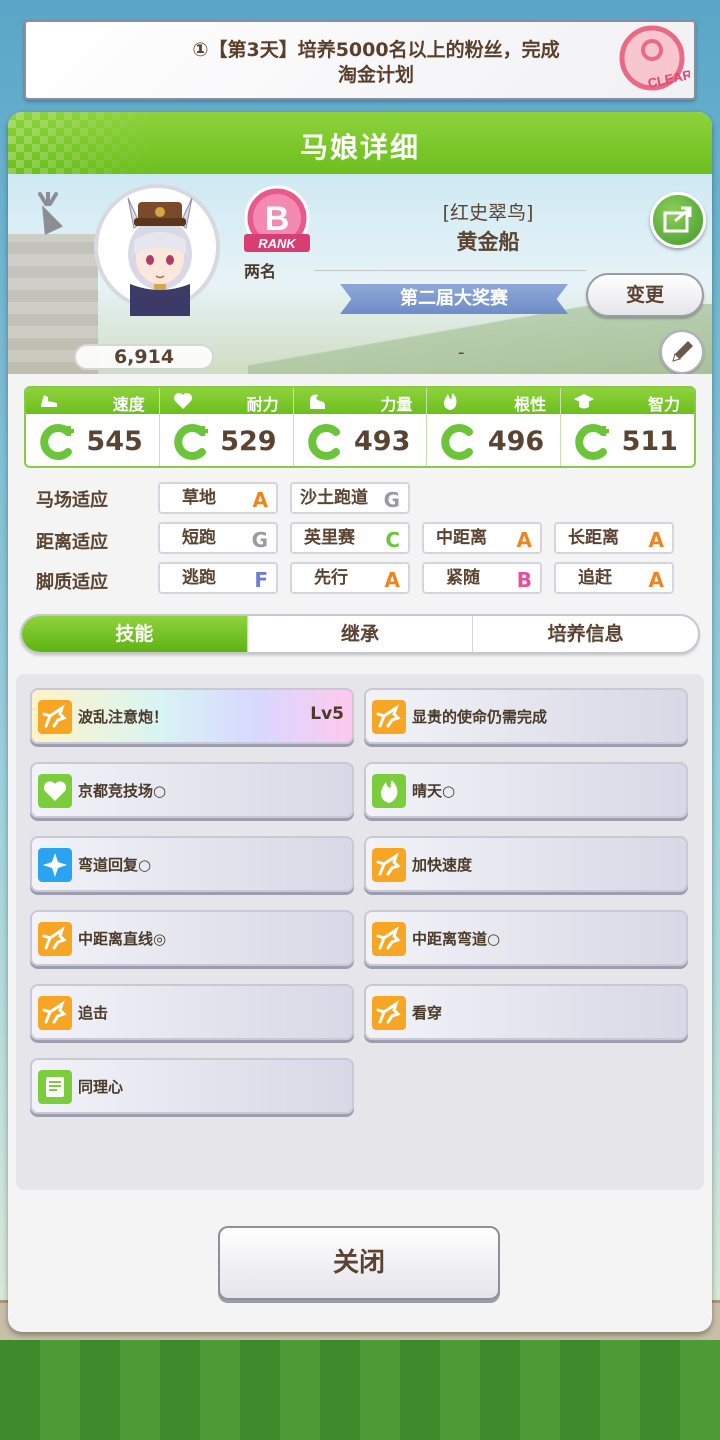  Describe the element at coordinates (218, 538) in the screenshot. I see `aptitude-sprint: 短跑 G` at that location.